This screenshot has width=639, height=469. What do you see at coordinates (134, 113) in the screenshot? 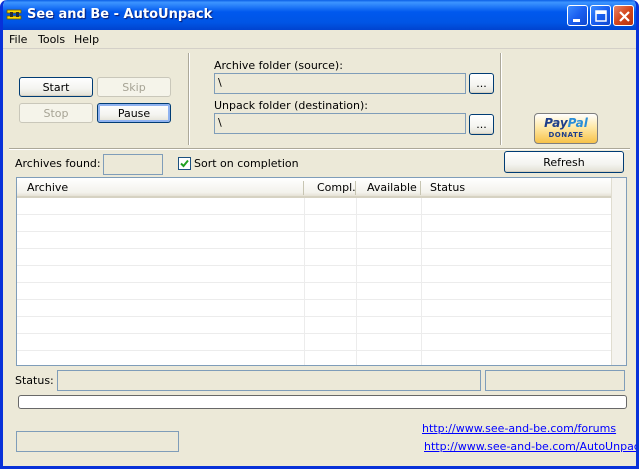
I see `pause-button: Pause` at bounding box center [134, 113].